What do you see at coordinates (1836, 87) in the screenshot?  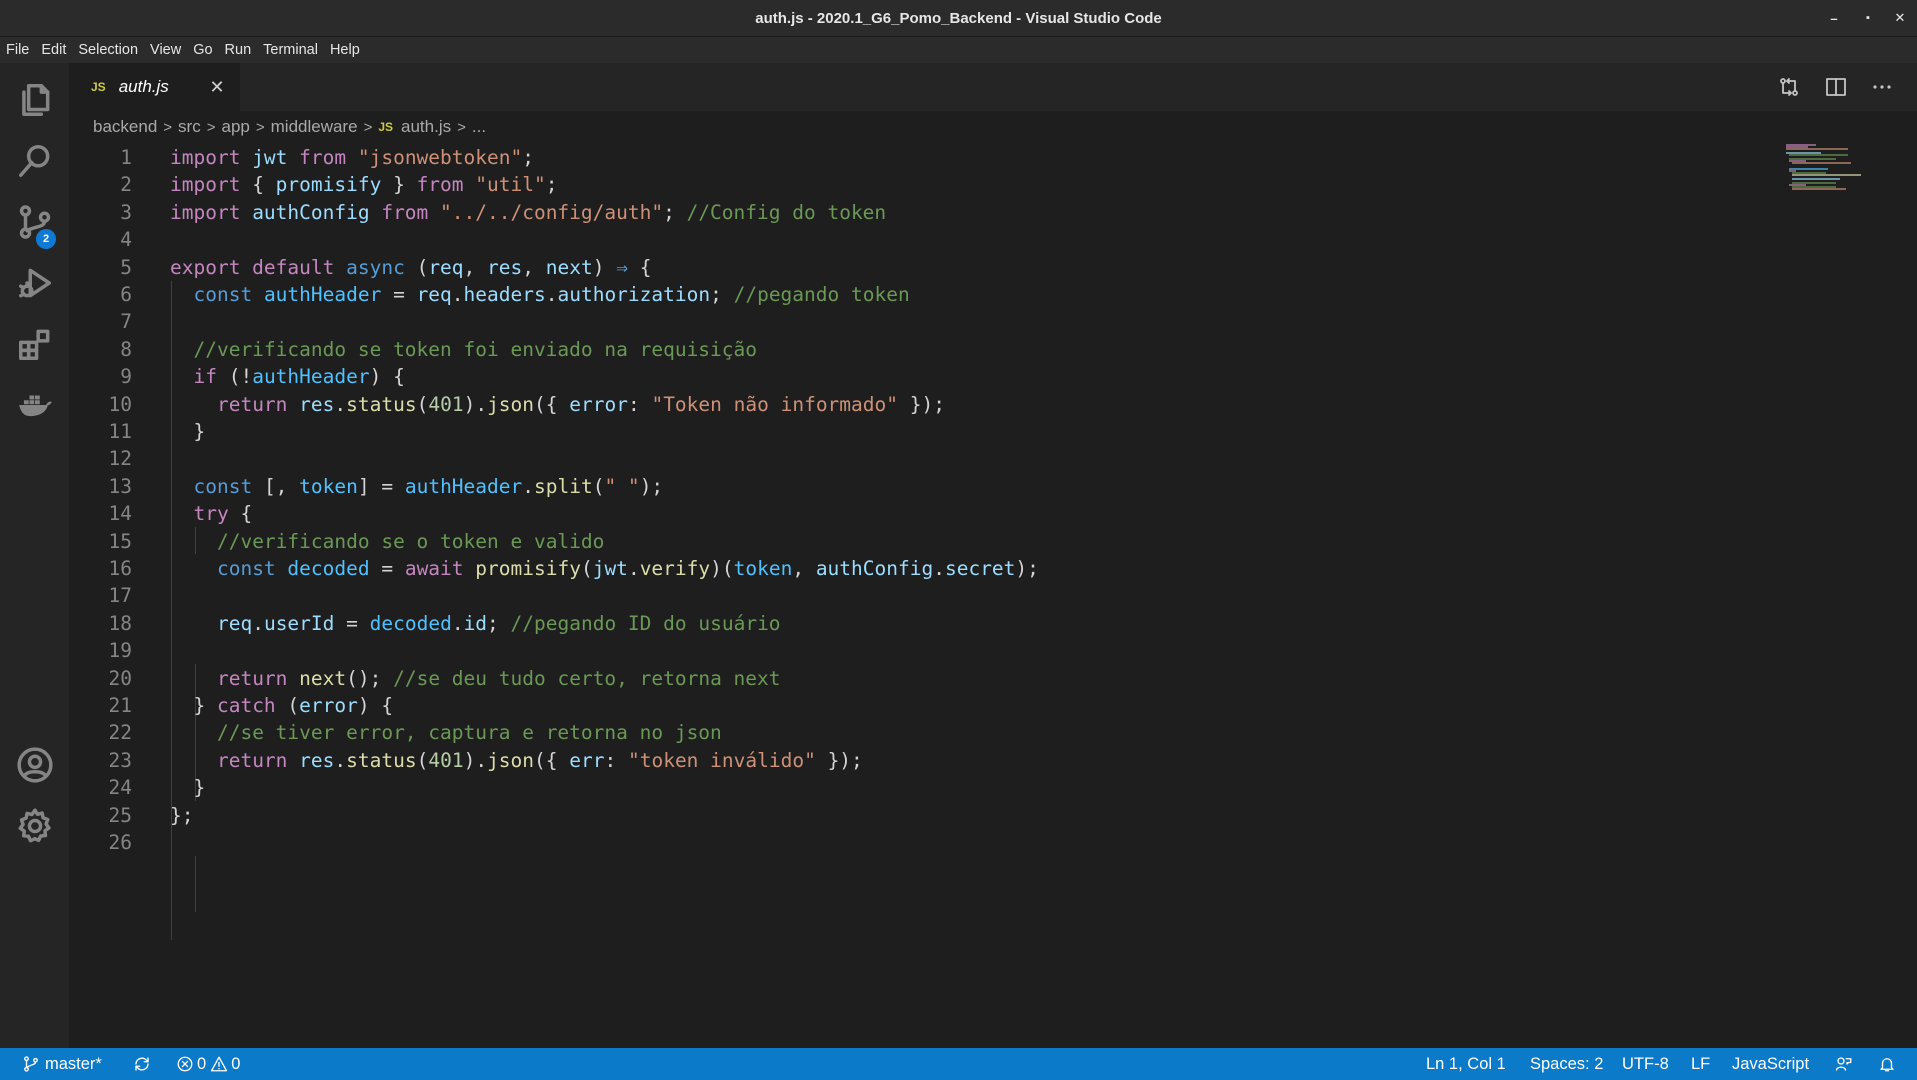 I see `split-editor-icon` at bounding box center [1836, 87].